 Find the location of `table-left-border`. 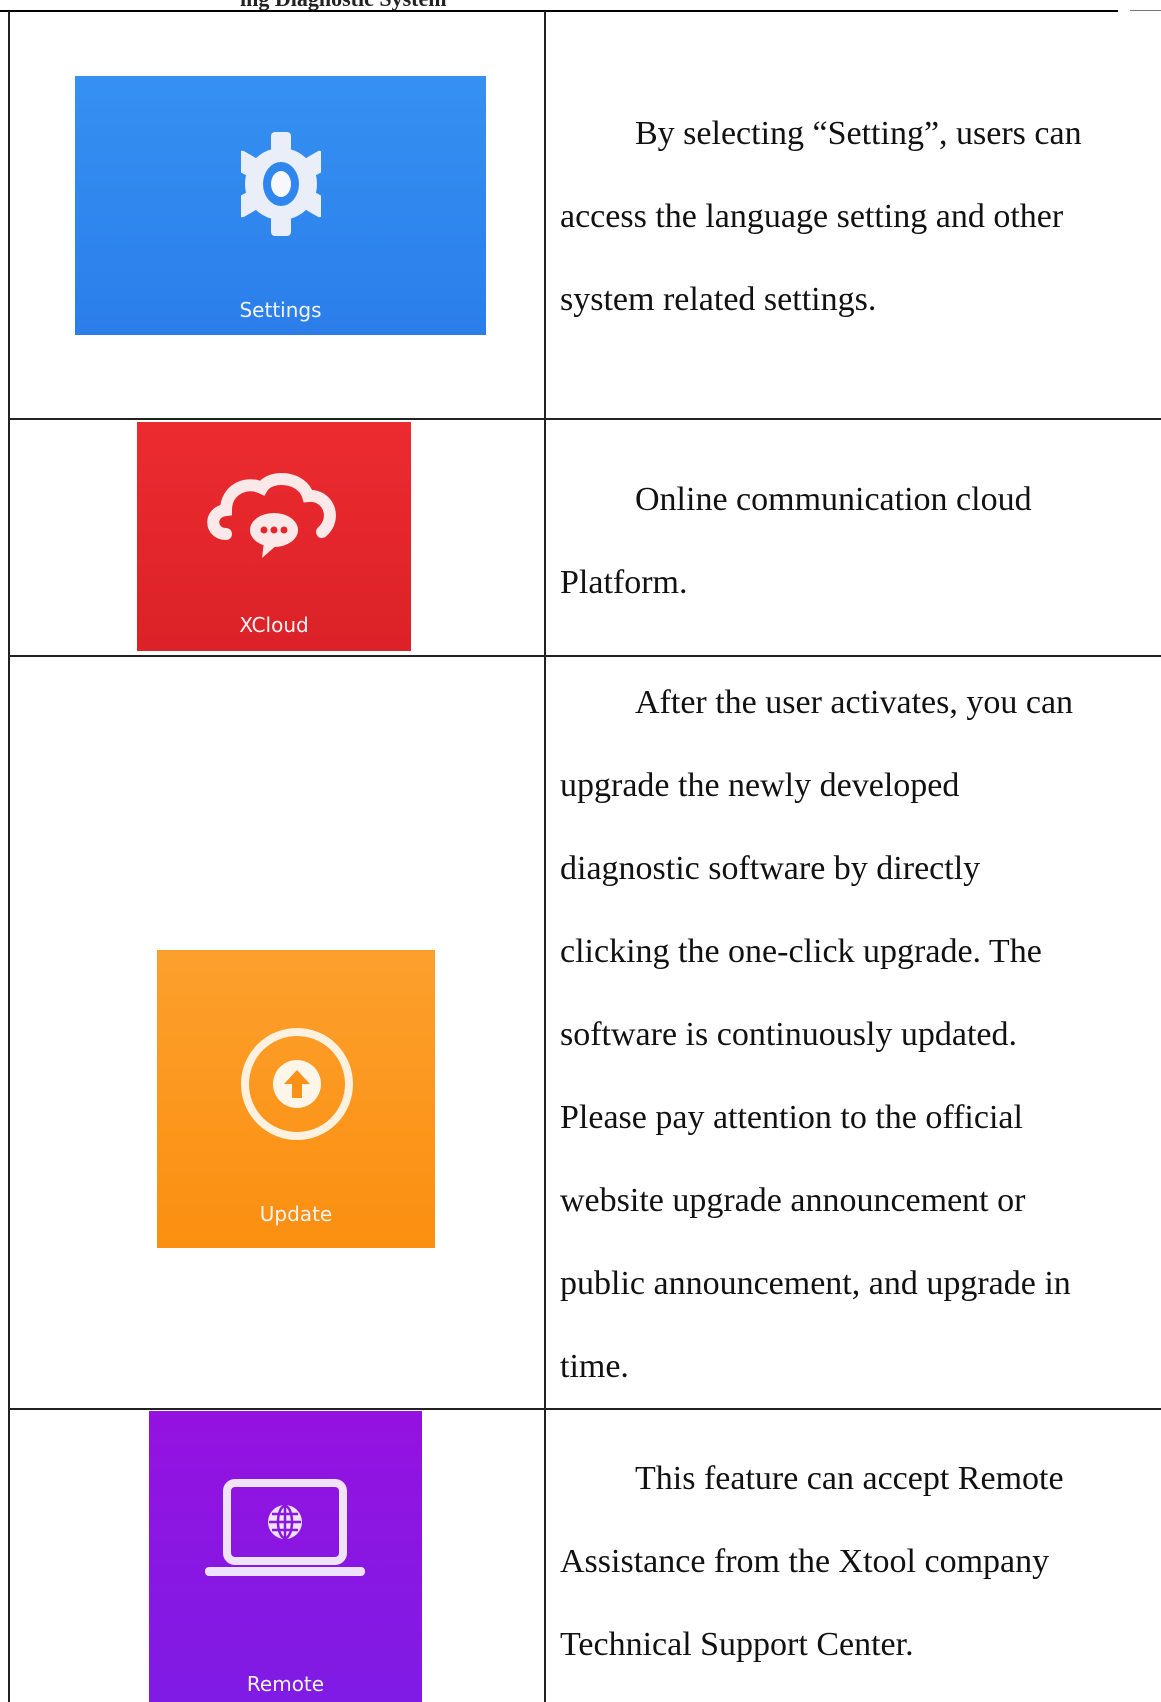

table-left-border is located at coordinates (9, 856).